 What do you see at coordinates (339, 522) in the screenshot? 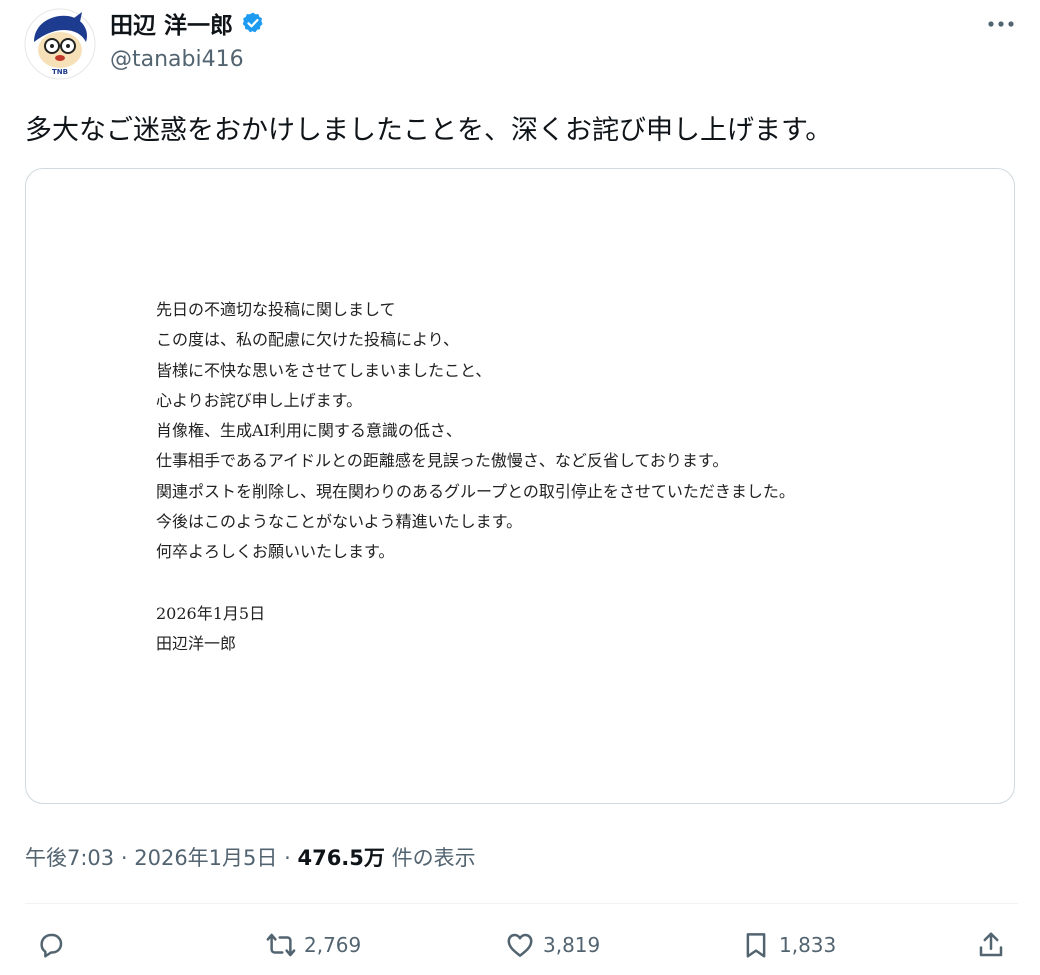
I see `letter-line: 今後はこのようなことがないよう精進いたします。` at bounding box center [339, 522].